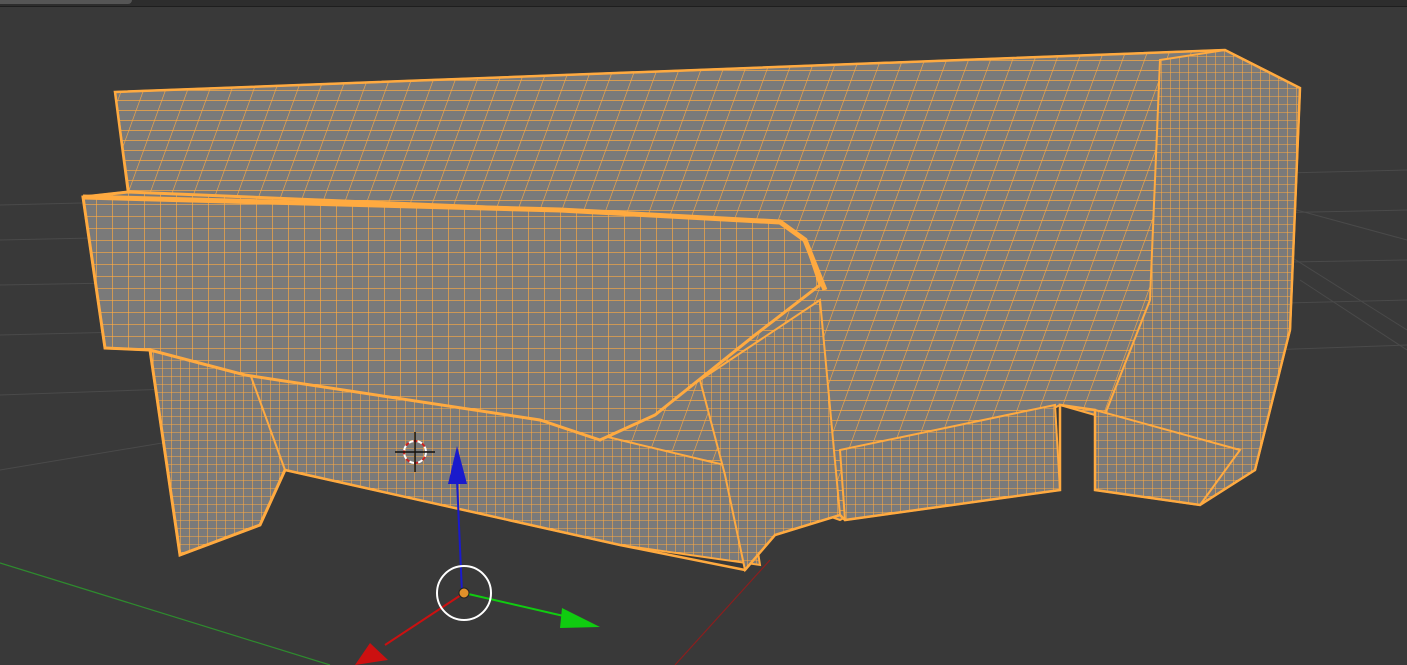 Image resolution: width=1407 pixels, height=665 pixels. What do you see at coordinates (165, 613) in the screenshot?
I see `y-axis-line` at bounding box center [165, 613].